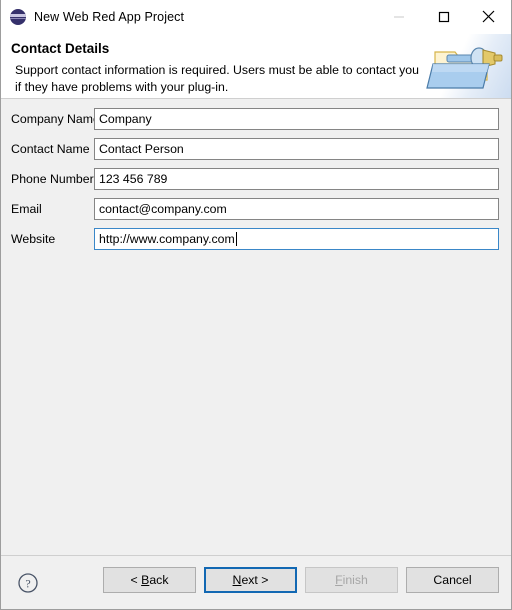 The height and width of the screenshot is (610, 512). I want to click on window-title: New Web Red App Project, so click(109, 16).